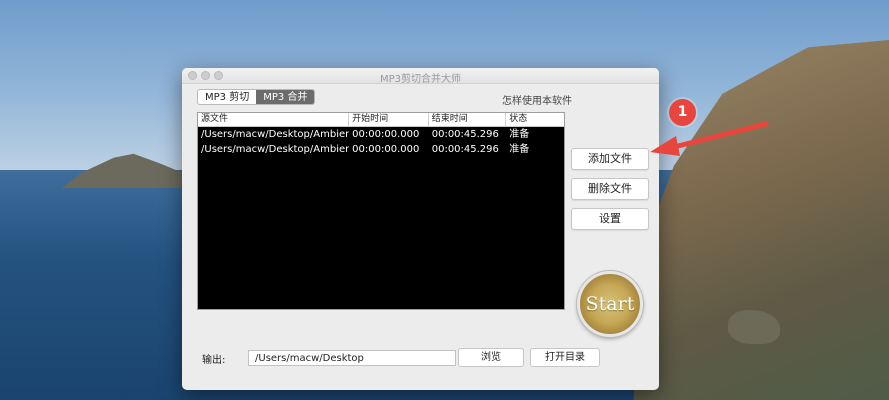 The width and height of the screenshot is (889, 400). Describe the element at coordinates (491, 357) in the screenshot. I see `browse-button: 浏览` at that location.